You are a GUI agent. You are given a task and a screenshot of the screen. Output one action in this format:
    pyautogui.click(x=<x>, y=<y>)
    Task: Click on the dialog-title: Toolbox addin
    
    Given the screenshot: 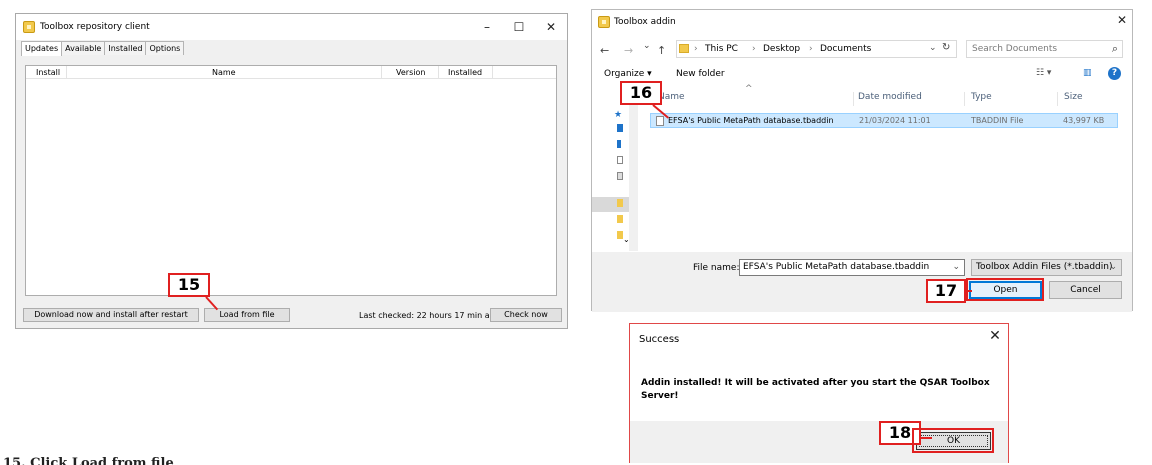 What is the action you would take?
    pyautogui.click(x=645, y=22)
    